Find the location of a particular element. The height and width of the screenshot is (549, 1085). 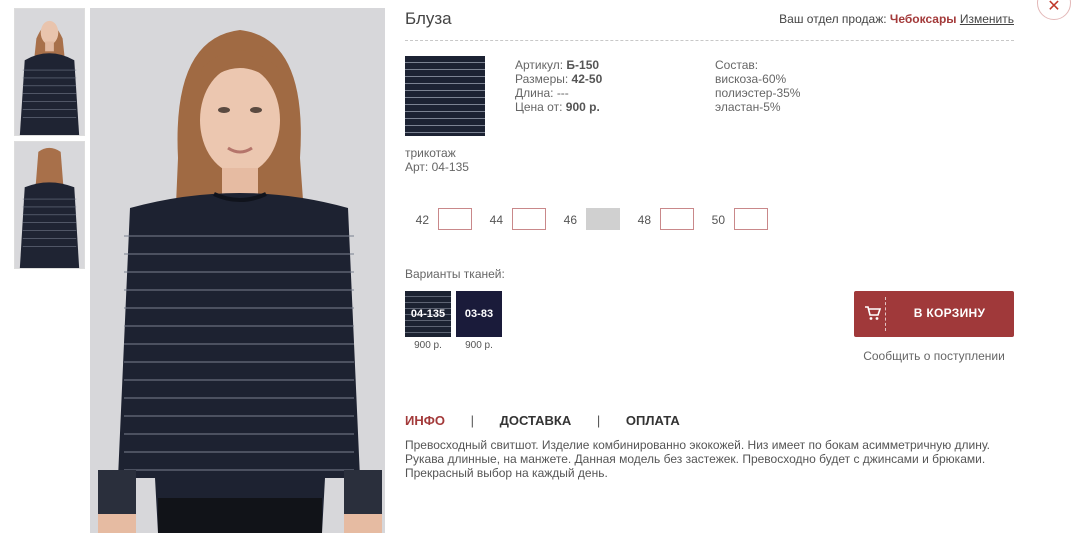

add-to-cart-button: В КОРЗИНУ is located at coordinates (934, 314).